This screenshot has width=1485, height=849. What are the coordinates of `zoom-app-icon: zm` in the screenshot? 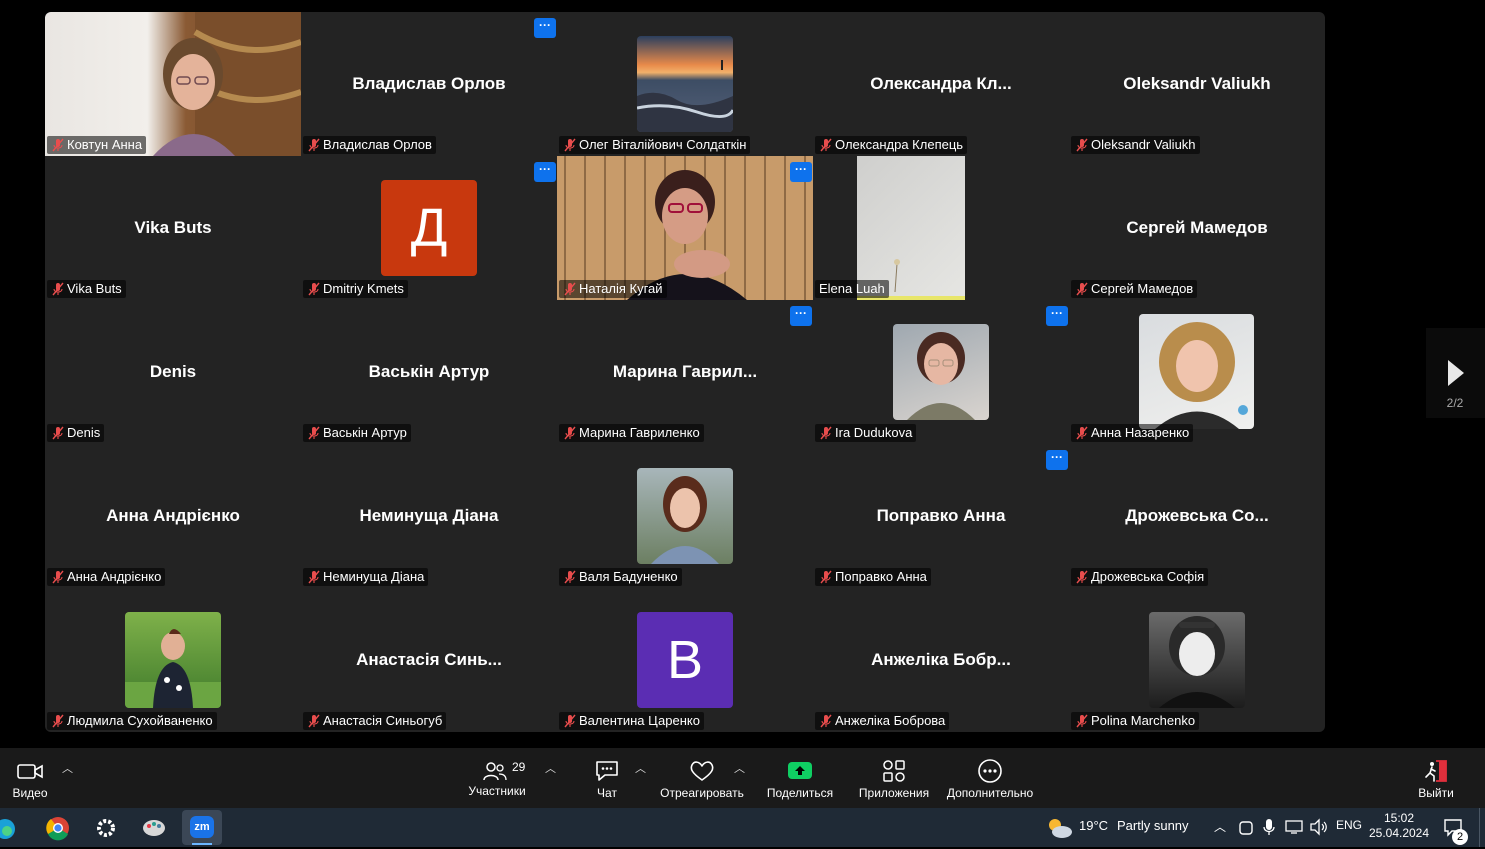 It's located at (202, 827).